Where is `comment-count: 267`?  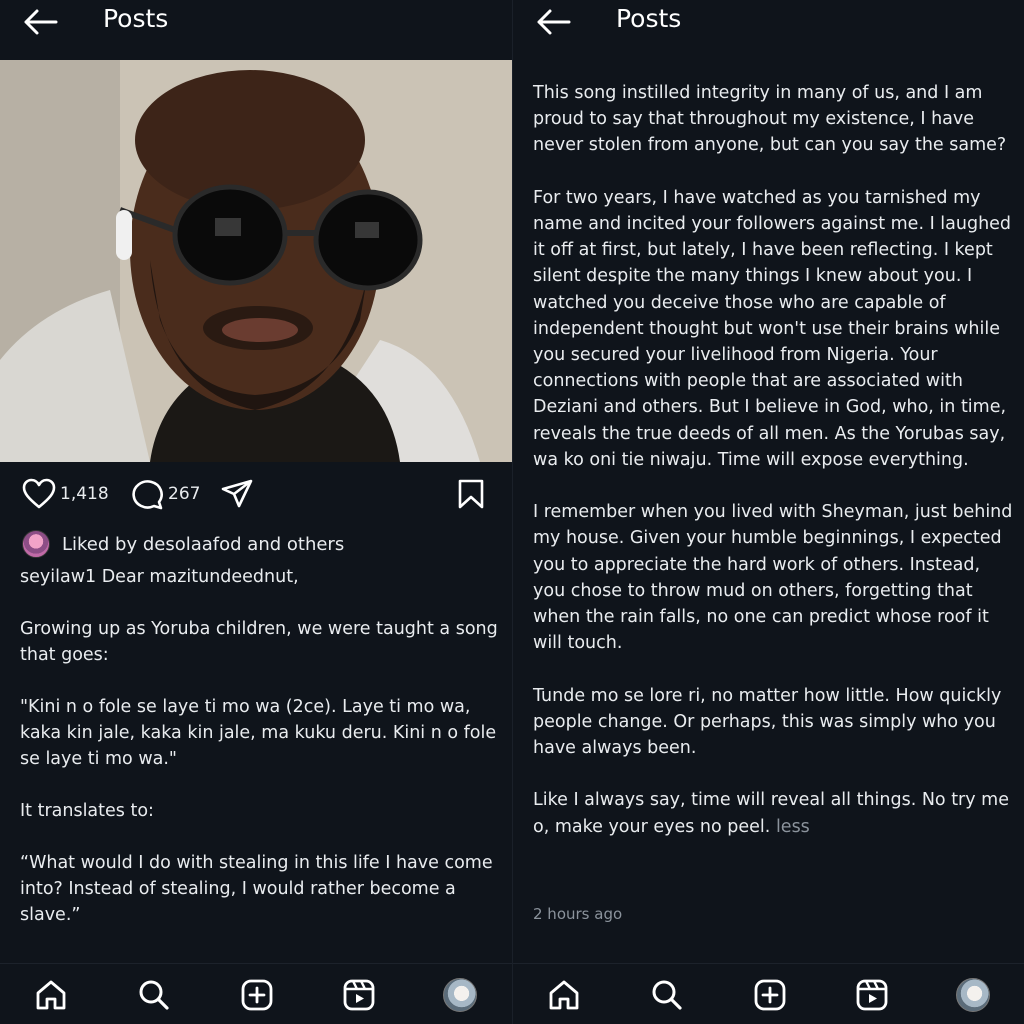
comment-count: 267 is located at coordinates (184, 494).